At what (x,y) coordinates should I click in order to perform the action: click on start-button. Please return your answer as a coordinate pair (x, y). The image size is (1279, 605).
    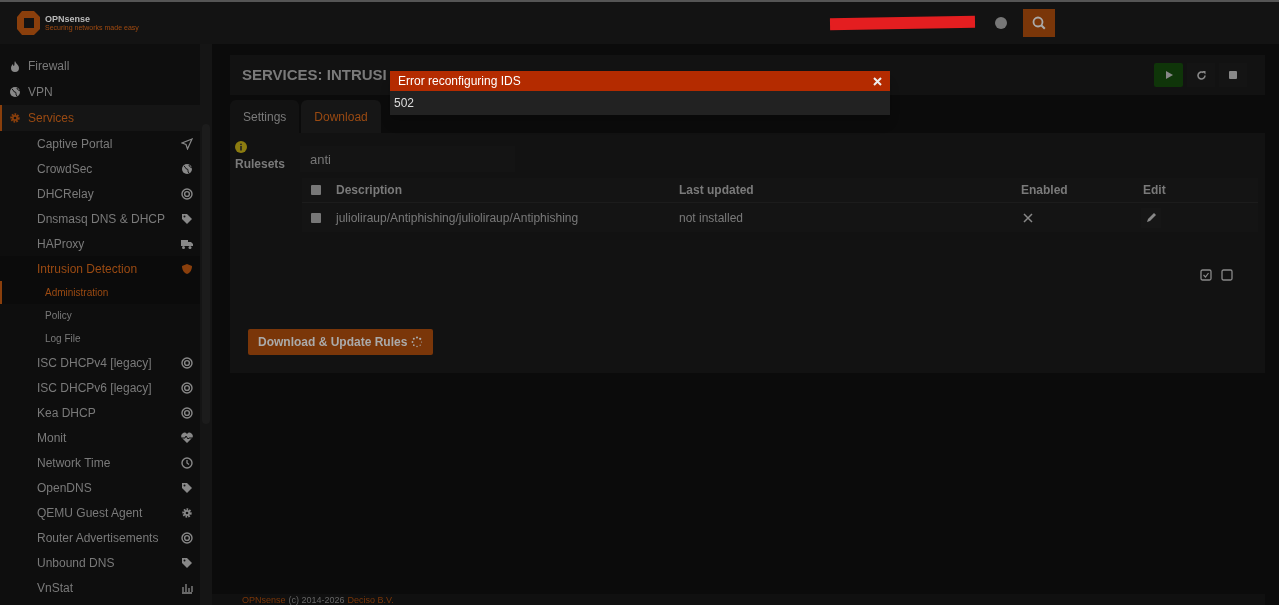
    Looking at the image, I should click on (1168, 75).